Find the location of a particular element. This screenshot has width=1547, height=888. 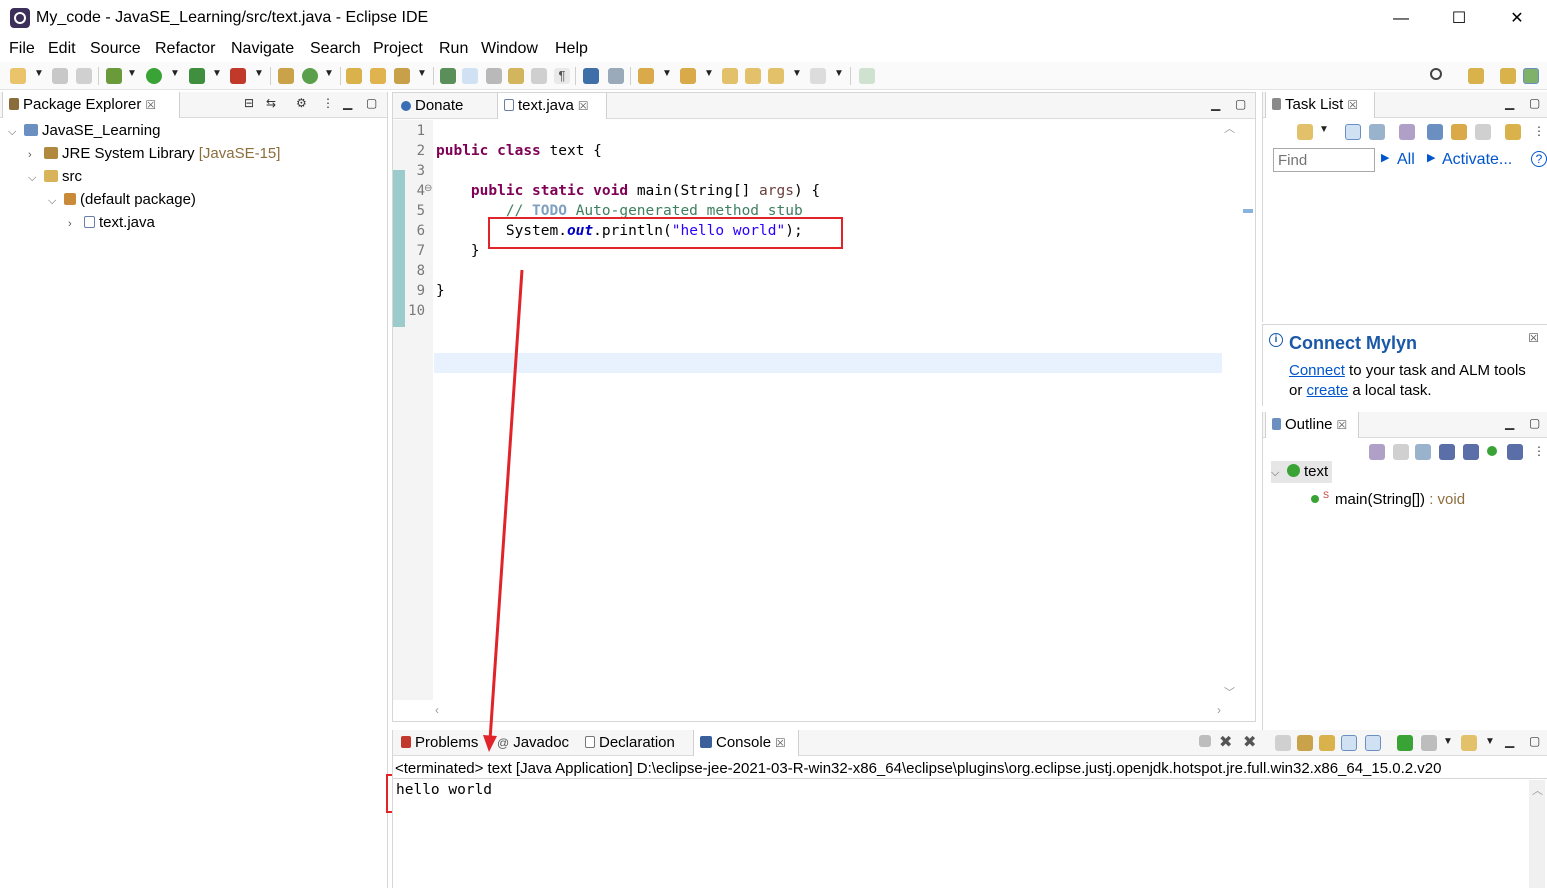

show-view-icon is located at coordinates (591, 76).